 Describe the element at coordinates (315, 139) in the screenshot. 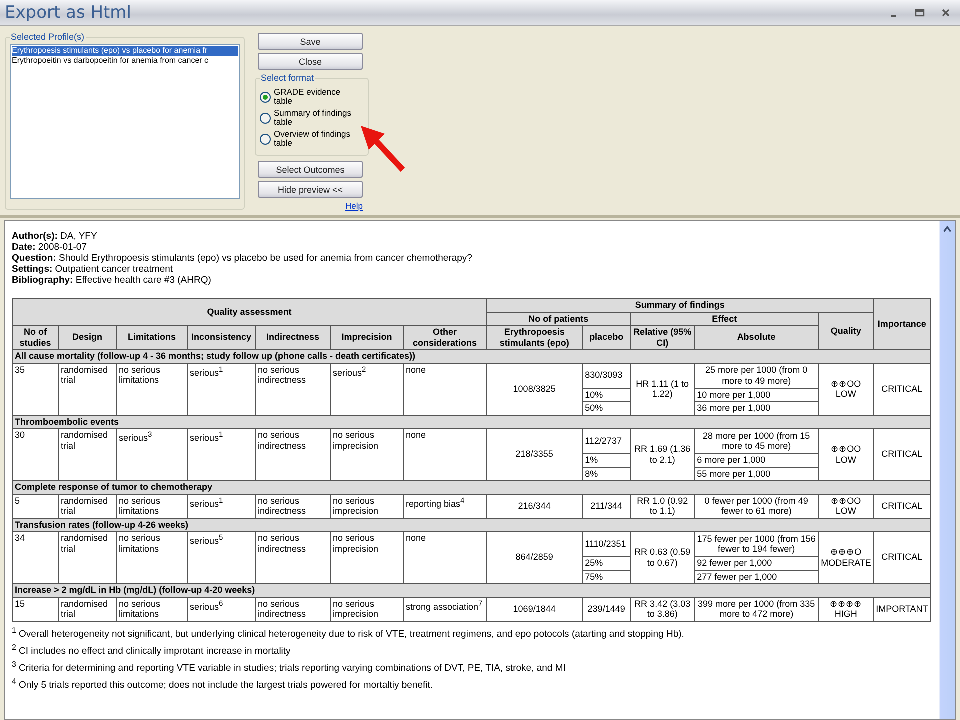

I see `option-label: Overview of findings table` at that location.